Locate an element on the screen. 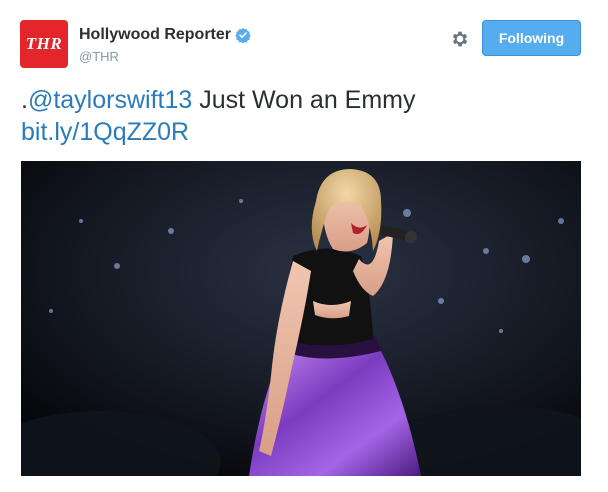 This screenshot has width=608, height=492. verified-badge-icon is located at coordinates (243, 35).